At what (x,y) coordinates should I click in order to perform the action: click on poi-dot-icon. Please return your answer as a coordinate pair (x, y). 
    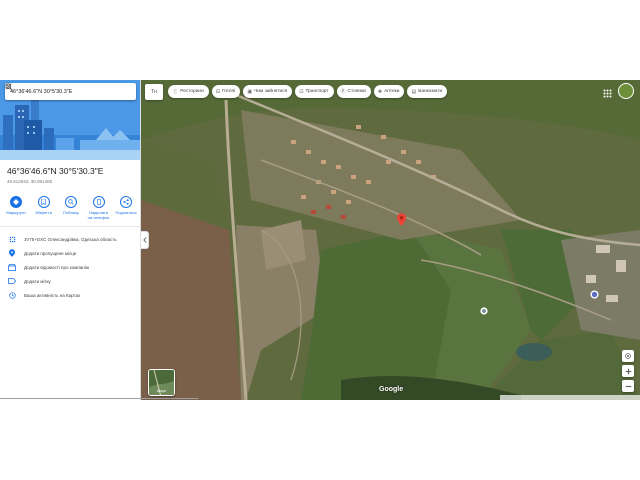
    Looking at the image, I should click on (484, 311).